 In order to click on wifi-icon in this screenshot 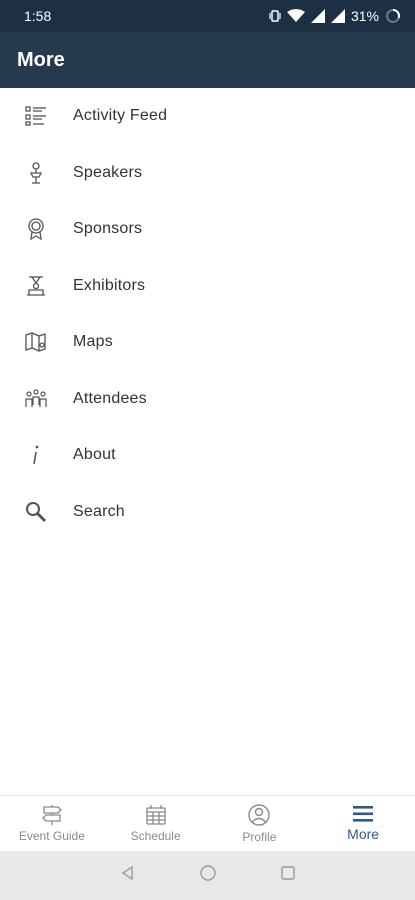, I will do `click(295, 16)`.